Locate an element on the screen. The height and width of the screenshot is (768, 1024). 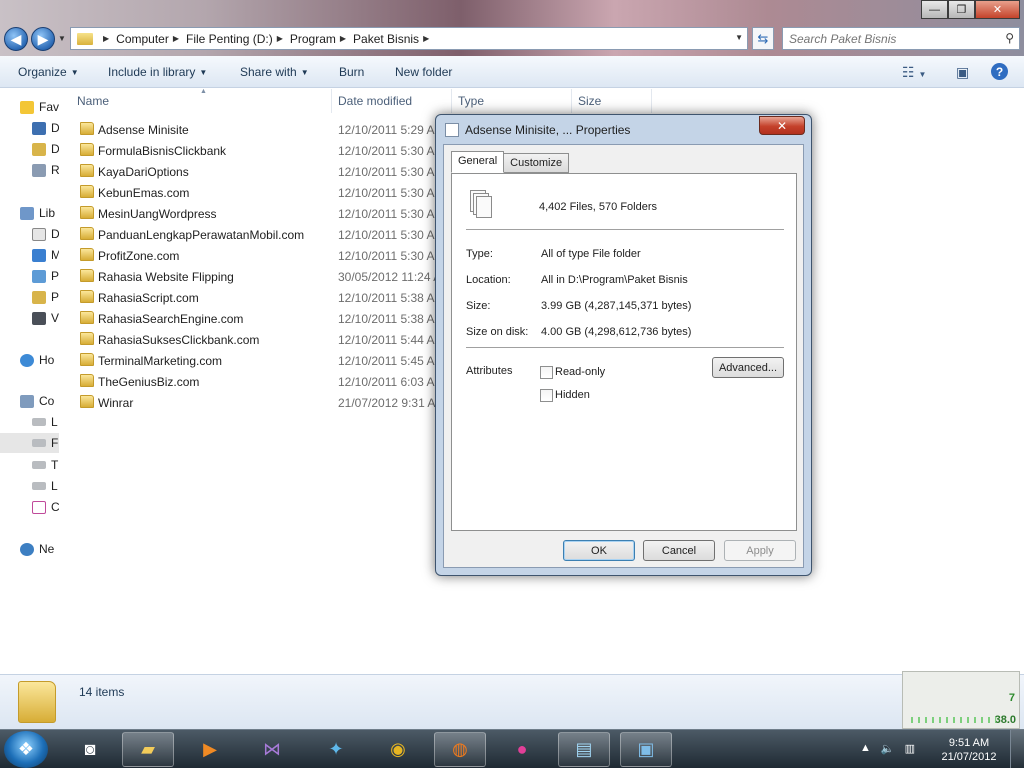
nav-documents: D is located at coordinates (45, 234).